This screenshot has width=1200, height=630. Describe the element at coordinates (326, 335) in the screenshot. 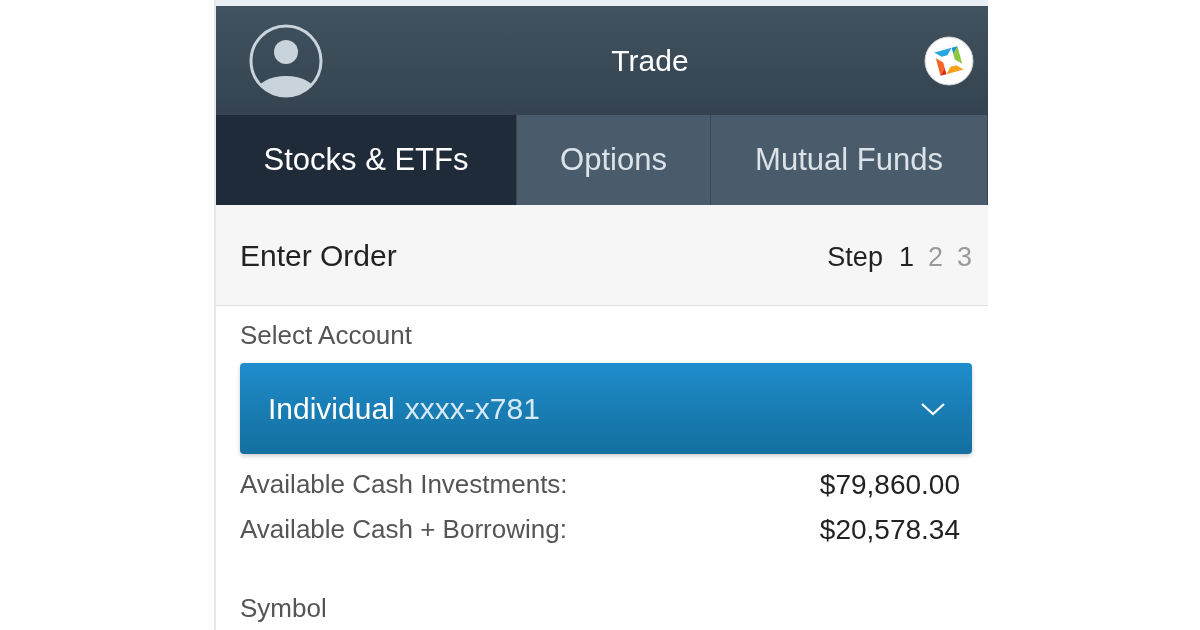

I see `select-account-label: Select Account` at that location.